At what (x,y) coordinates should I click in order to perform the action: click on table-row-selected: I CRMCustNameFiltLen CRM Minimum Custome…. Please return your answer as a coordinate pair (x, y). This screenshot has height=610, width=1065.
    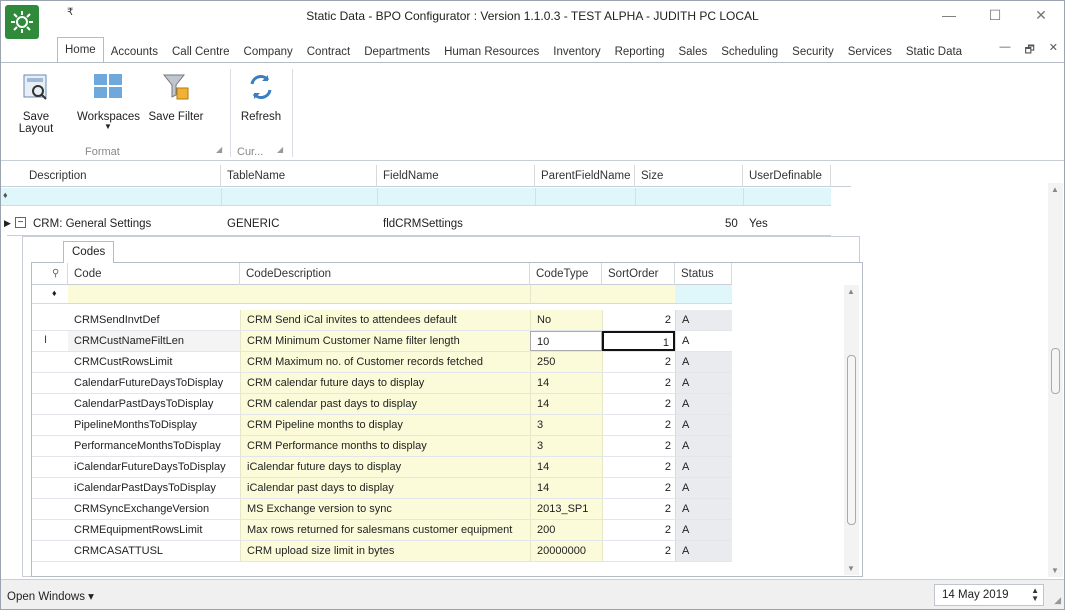
    Looking at the image, I should click on (382, 341).